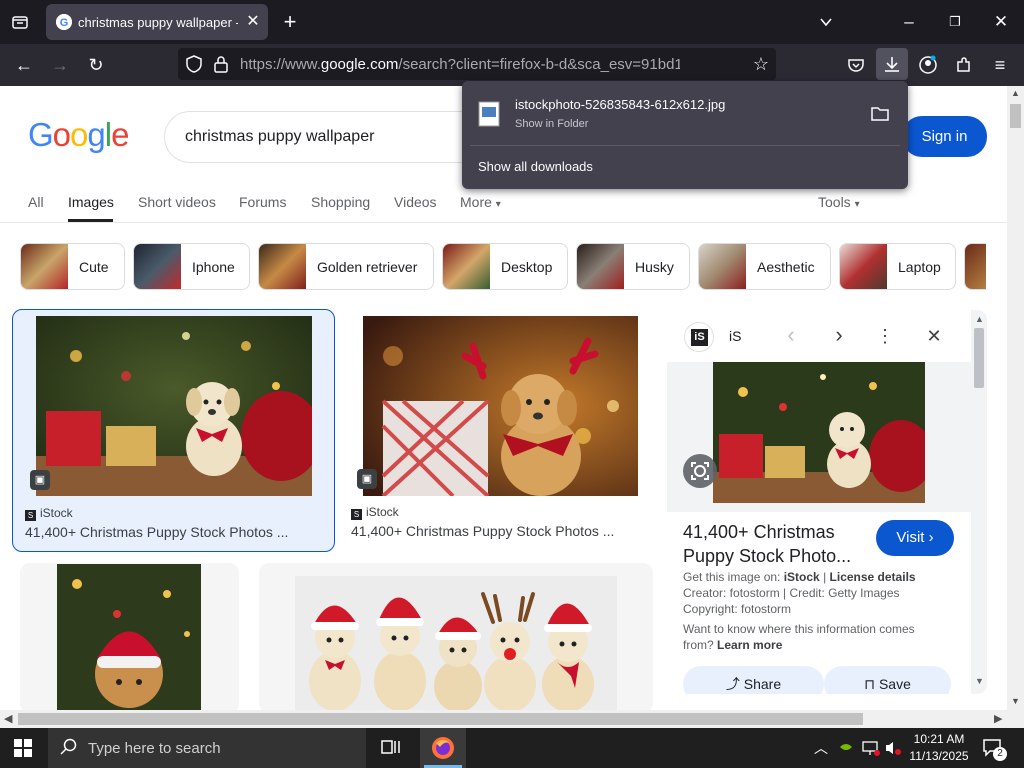 This screenshot has width=1024, height=768. Describe the element at coordinates (194, 64) in the screenshot. I see `shield-icon` at that location.